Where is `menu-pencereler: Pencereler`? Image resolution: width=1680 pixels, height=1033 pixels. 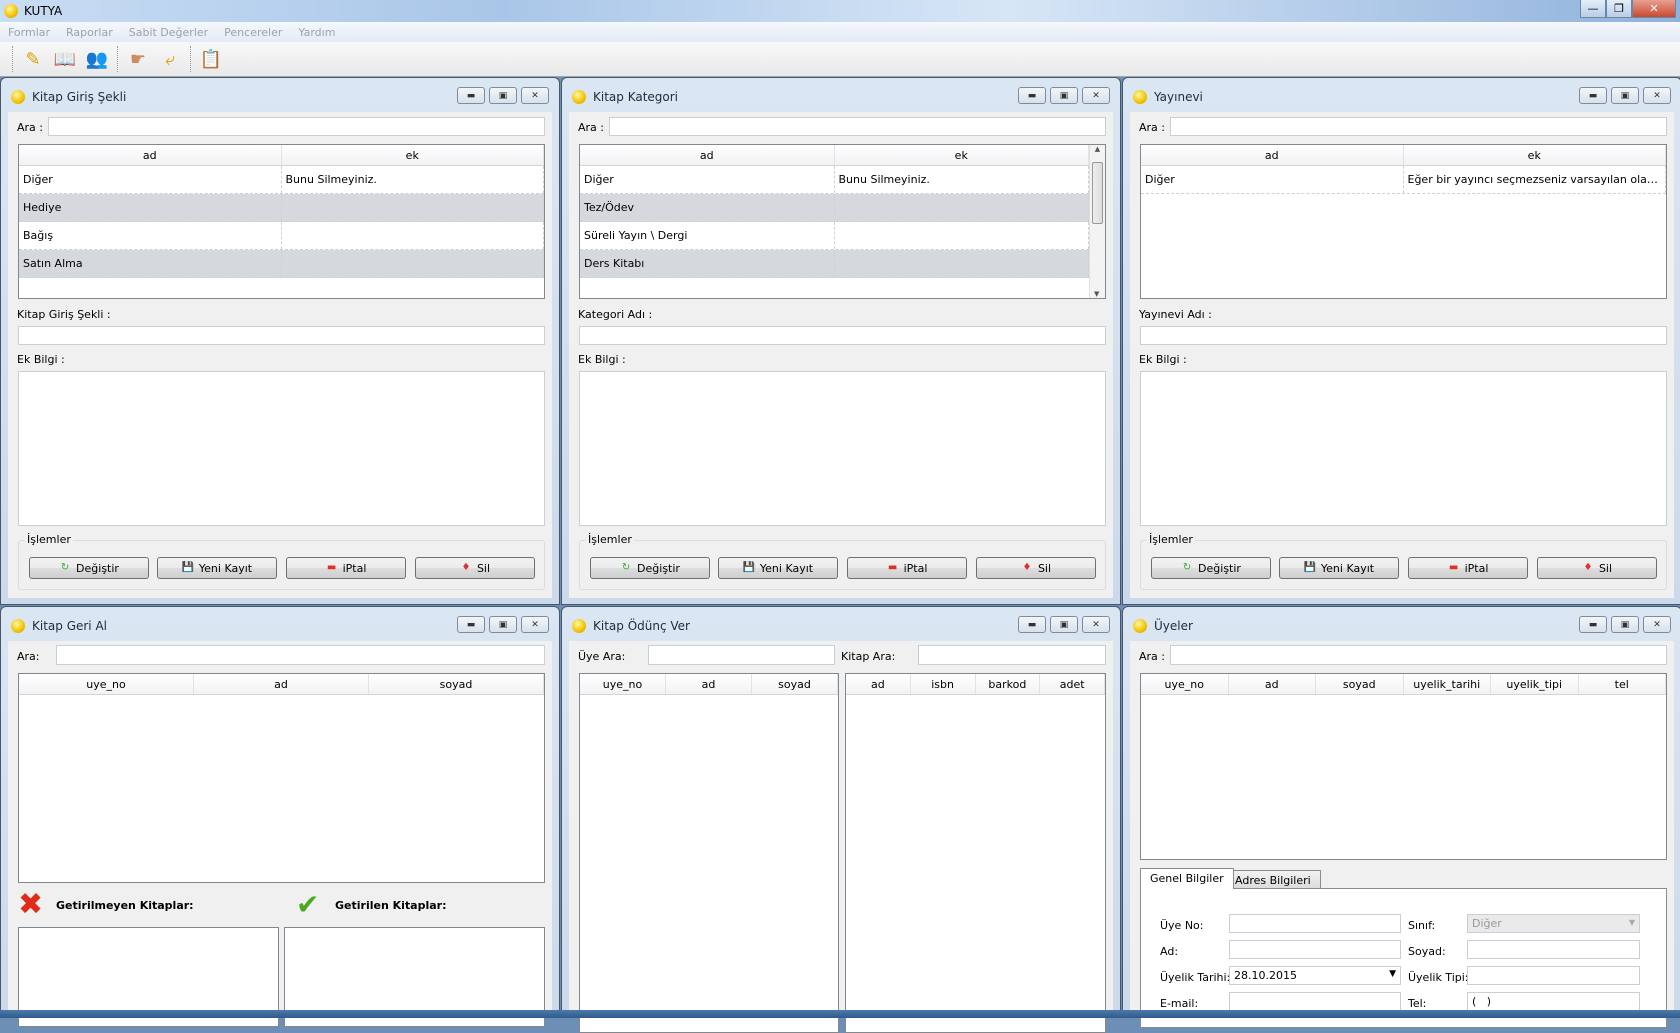
menu-pencereler: Pencereler is located at coordinates (253, 32).